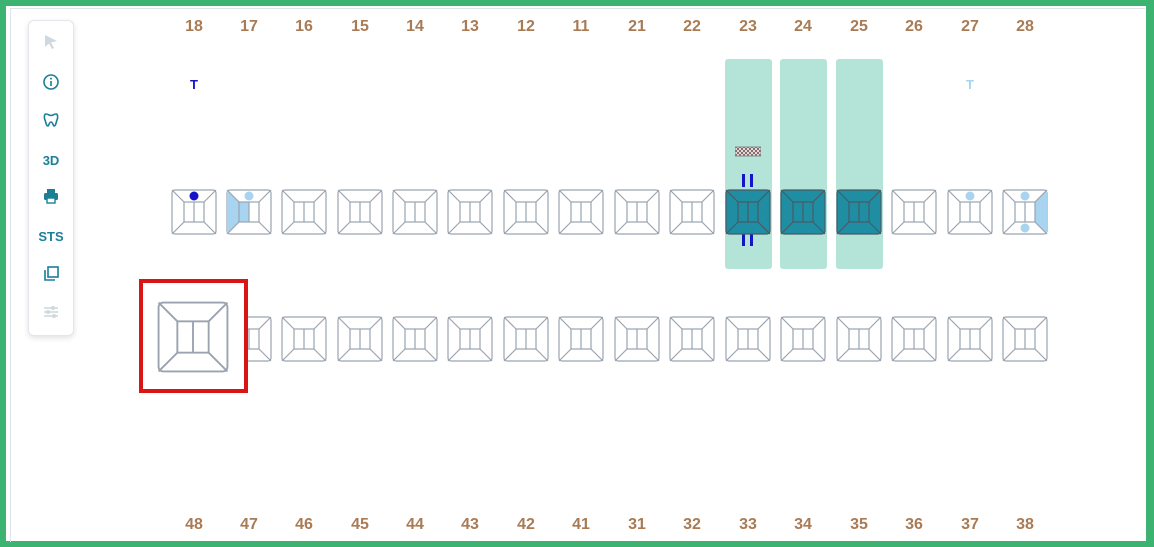 The height and width of the screenshot is (547, 1154). What do you see at coordinates (748, 27) in the screenshot?
I see `tooth-number-23: 23` at bounding box center [748, 27].